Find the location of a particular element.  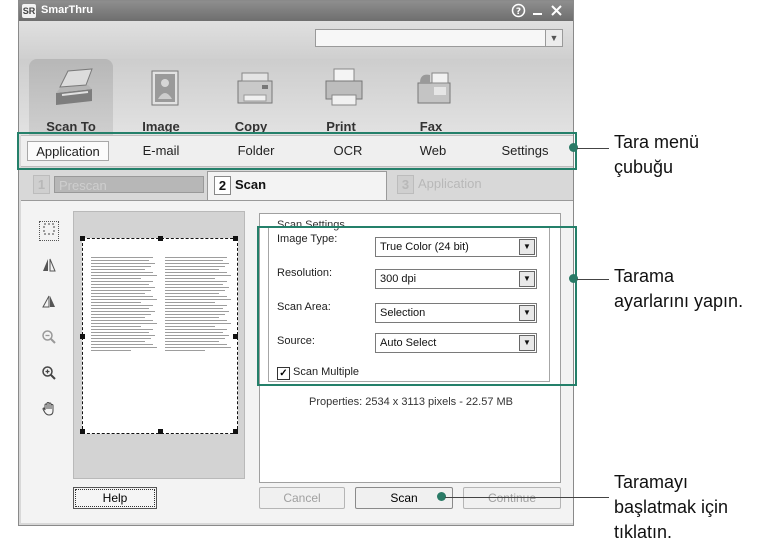

toolbar-item-image: Image is located at coordinates (161, 97).